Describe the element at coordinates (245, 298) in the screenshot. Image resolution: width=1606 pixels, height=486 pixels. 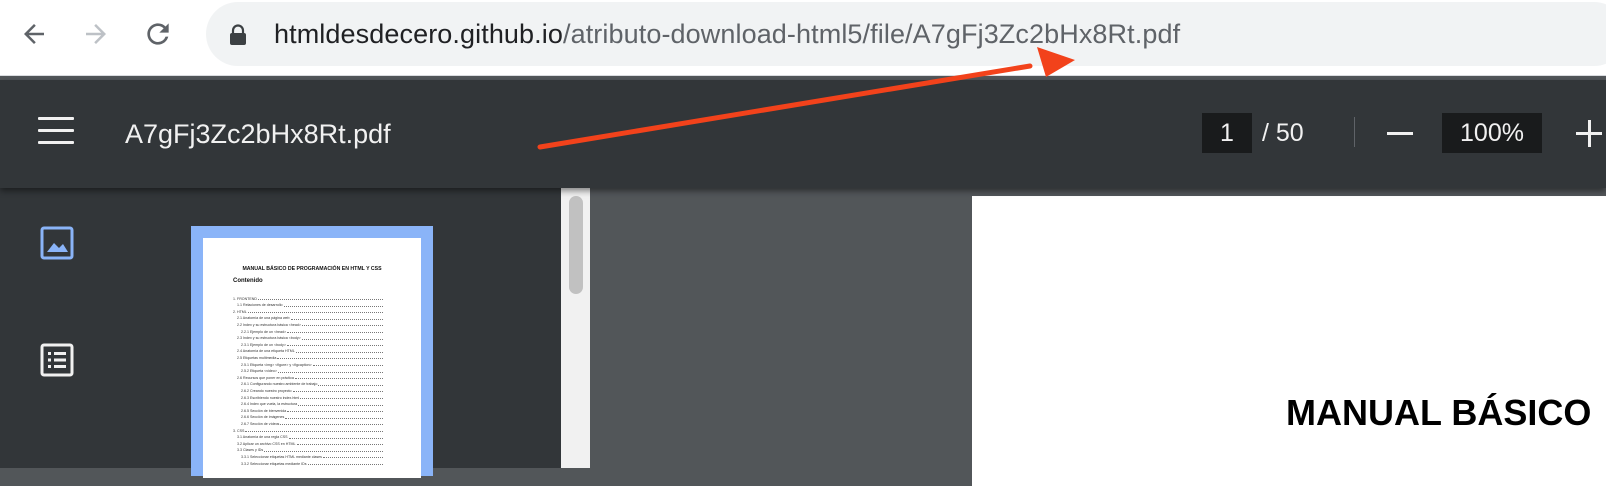
I see `toc-entry-text: 1. FRONTEND` at that location.